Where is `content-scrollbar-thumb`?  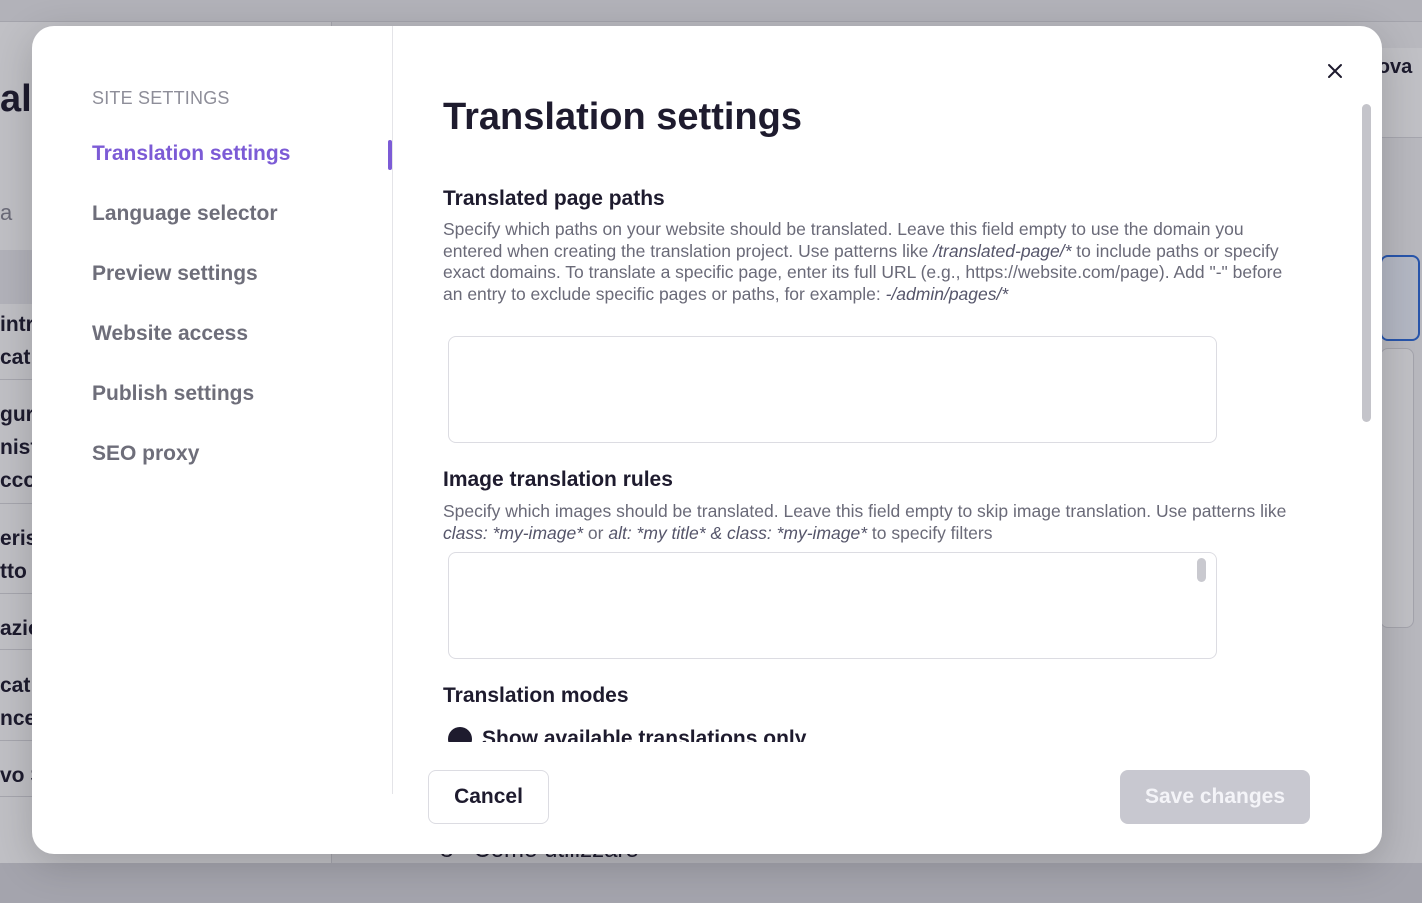
content-scrollbar-thumb is located at coordinates (1366, 263).